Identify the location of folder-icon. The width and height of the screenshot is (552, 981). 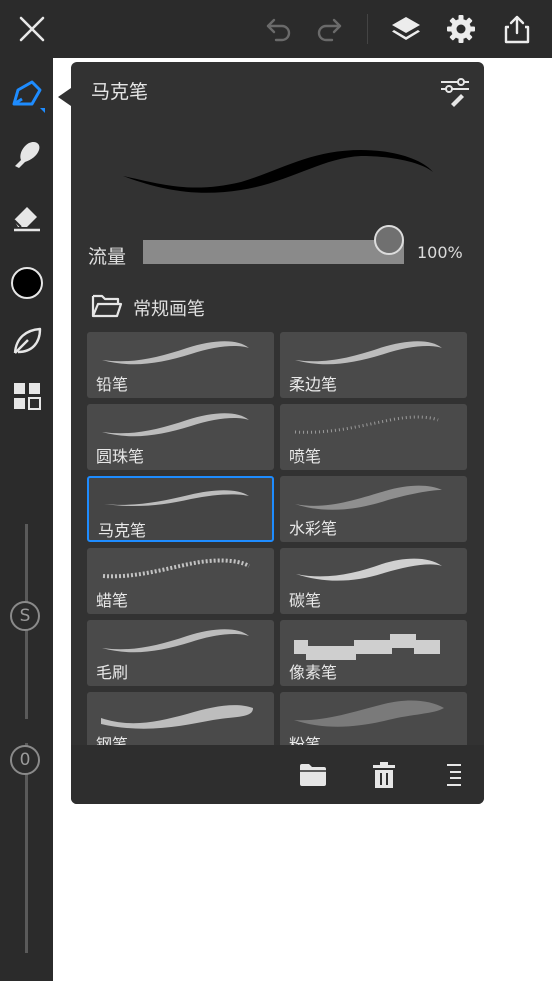
(313, 775).